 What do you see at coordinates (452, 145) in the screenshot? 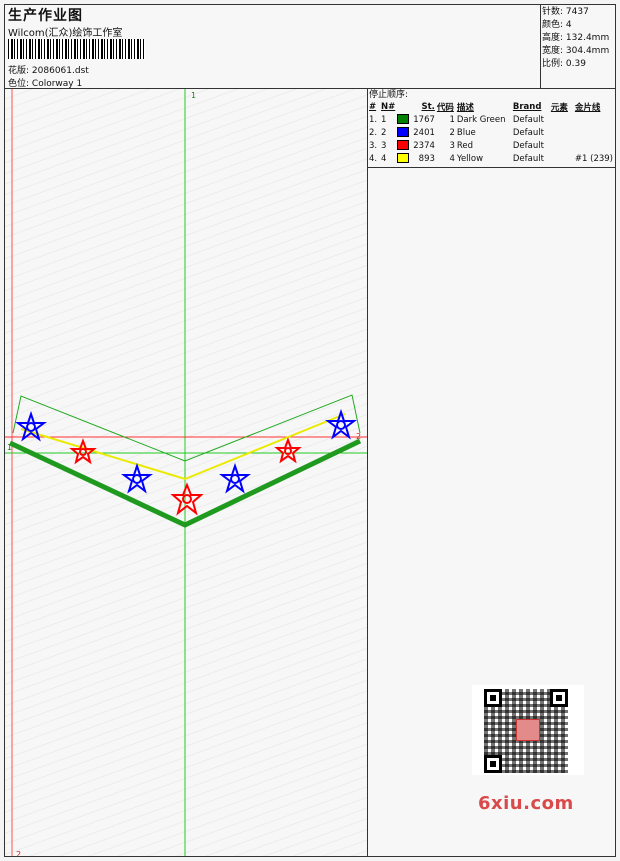
I see `row-code: 3` at bounding box center [452, 145].